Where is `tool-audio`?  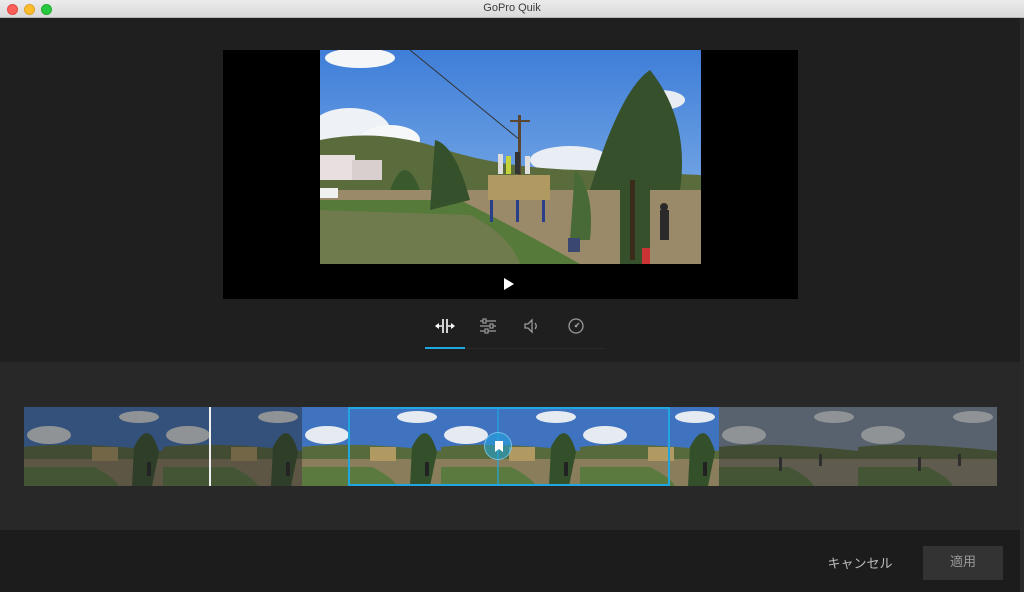
tool-audio is located at coordinates (532, 326).